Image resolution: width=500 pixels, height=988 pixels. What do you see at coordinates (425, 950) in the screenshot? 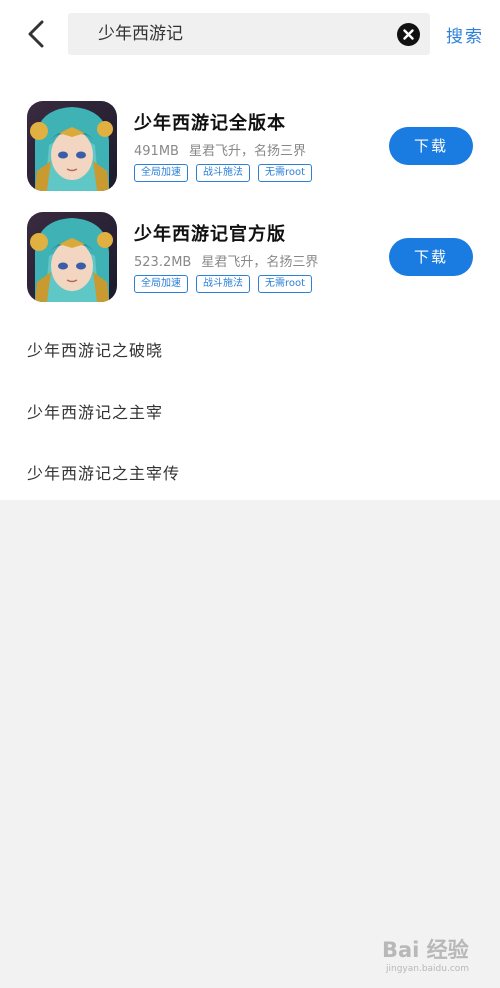
I see `watermark-logo-text: Bai 经验` at bounding box center [425, 950].